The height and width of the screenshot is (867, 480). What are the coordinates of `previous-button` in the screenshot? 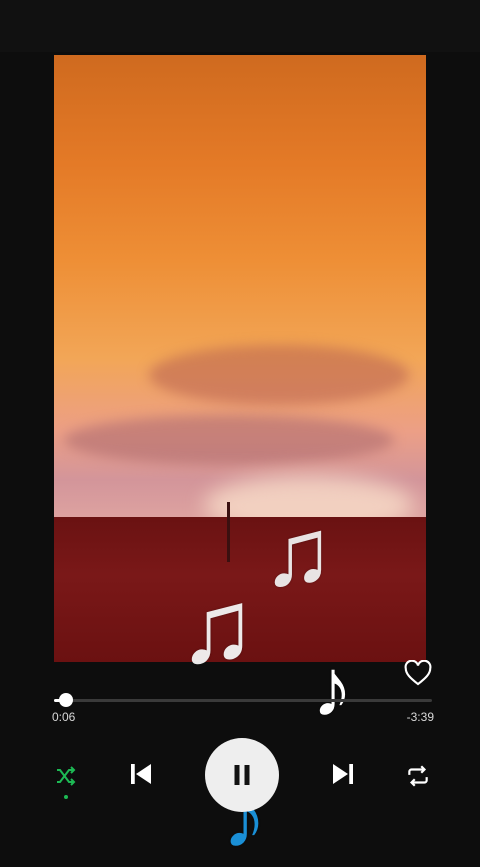 It's located at (141, 774).